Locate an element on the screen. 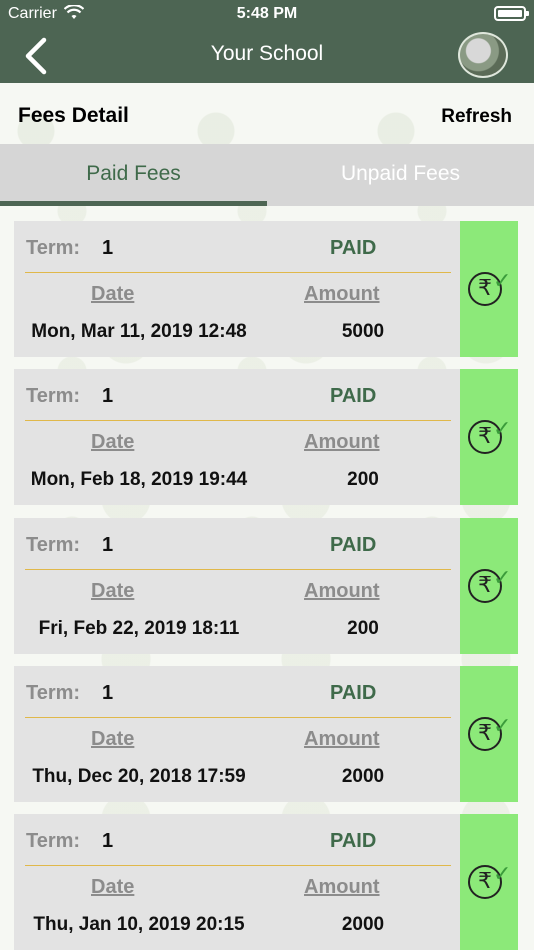 This screenshot has width=534, height=950. status-time: 5:48 PM is located at coordinates (267, 13).